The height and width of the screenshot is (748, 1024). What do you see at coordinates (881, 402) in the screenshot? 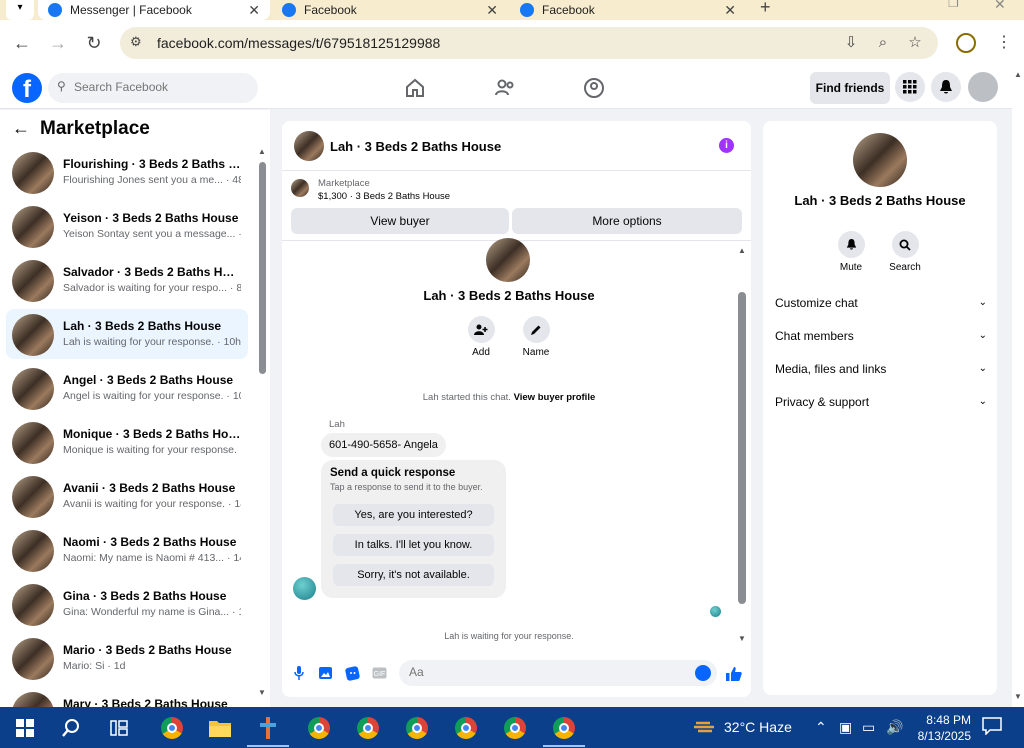
I see `privacy-support-section: Privacy & support ⌄` at bounding box center [881, 402].